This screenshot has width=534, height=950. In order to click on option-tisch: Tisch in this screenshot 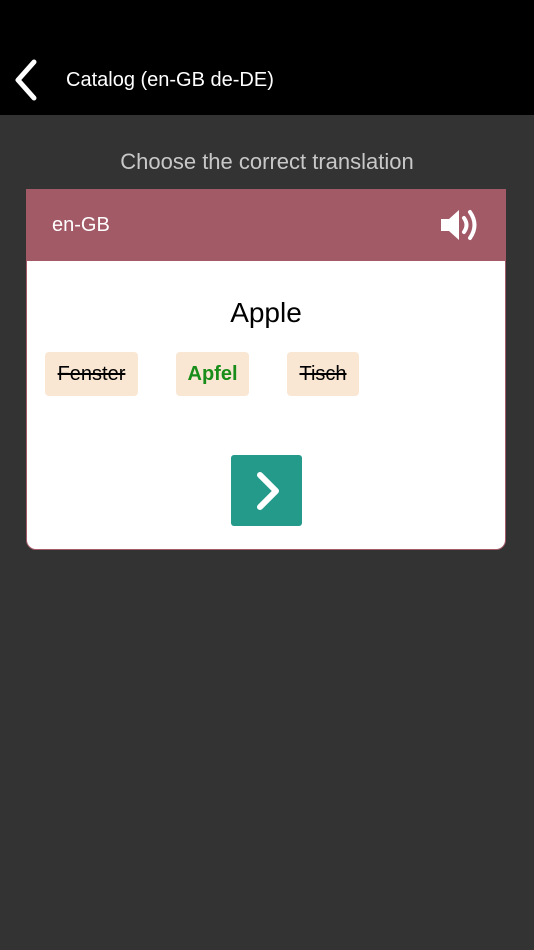, I will do `click(323, 374)`.